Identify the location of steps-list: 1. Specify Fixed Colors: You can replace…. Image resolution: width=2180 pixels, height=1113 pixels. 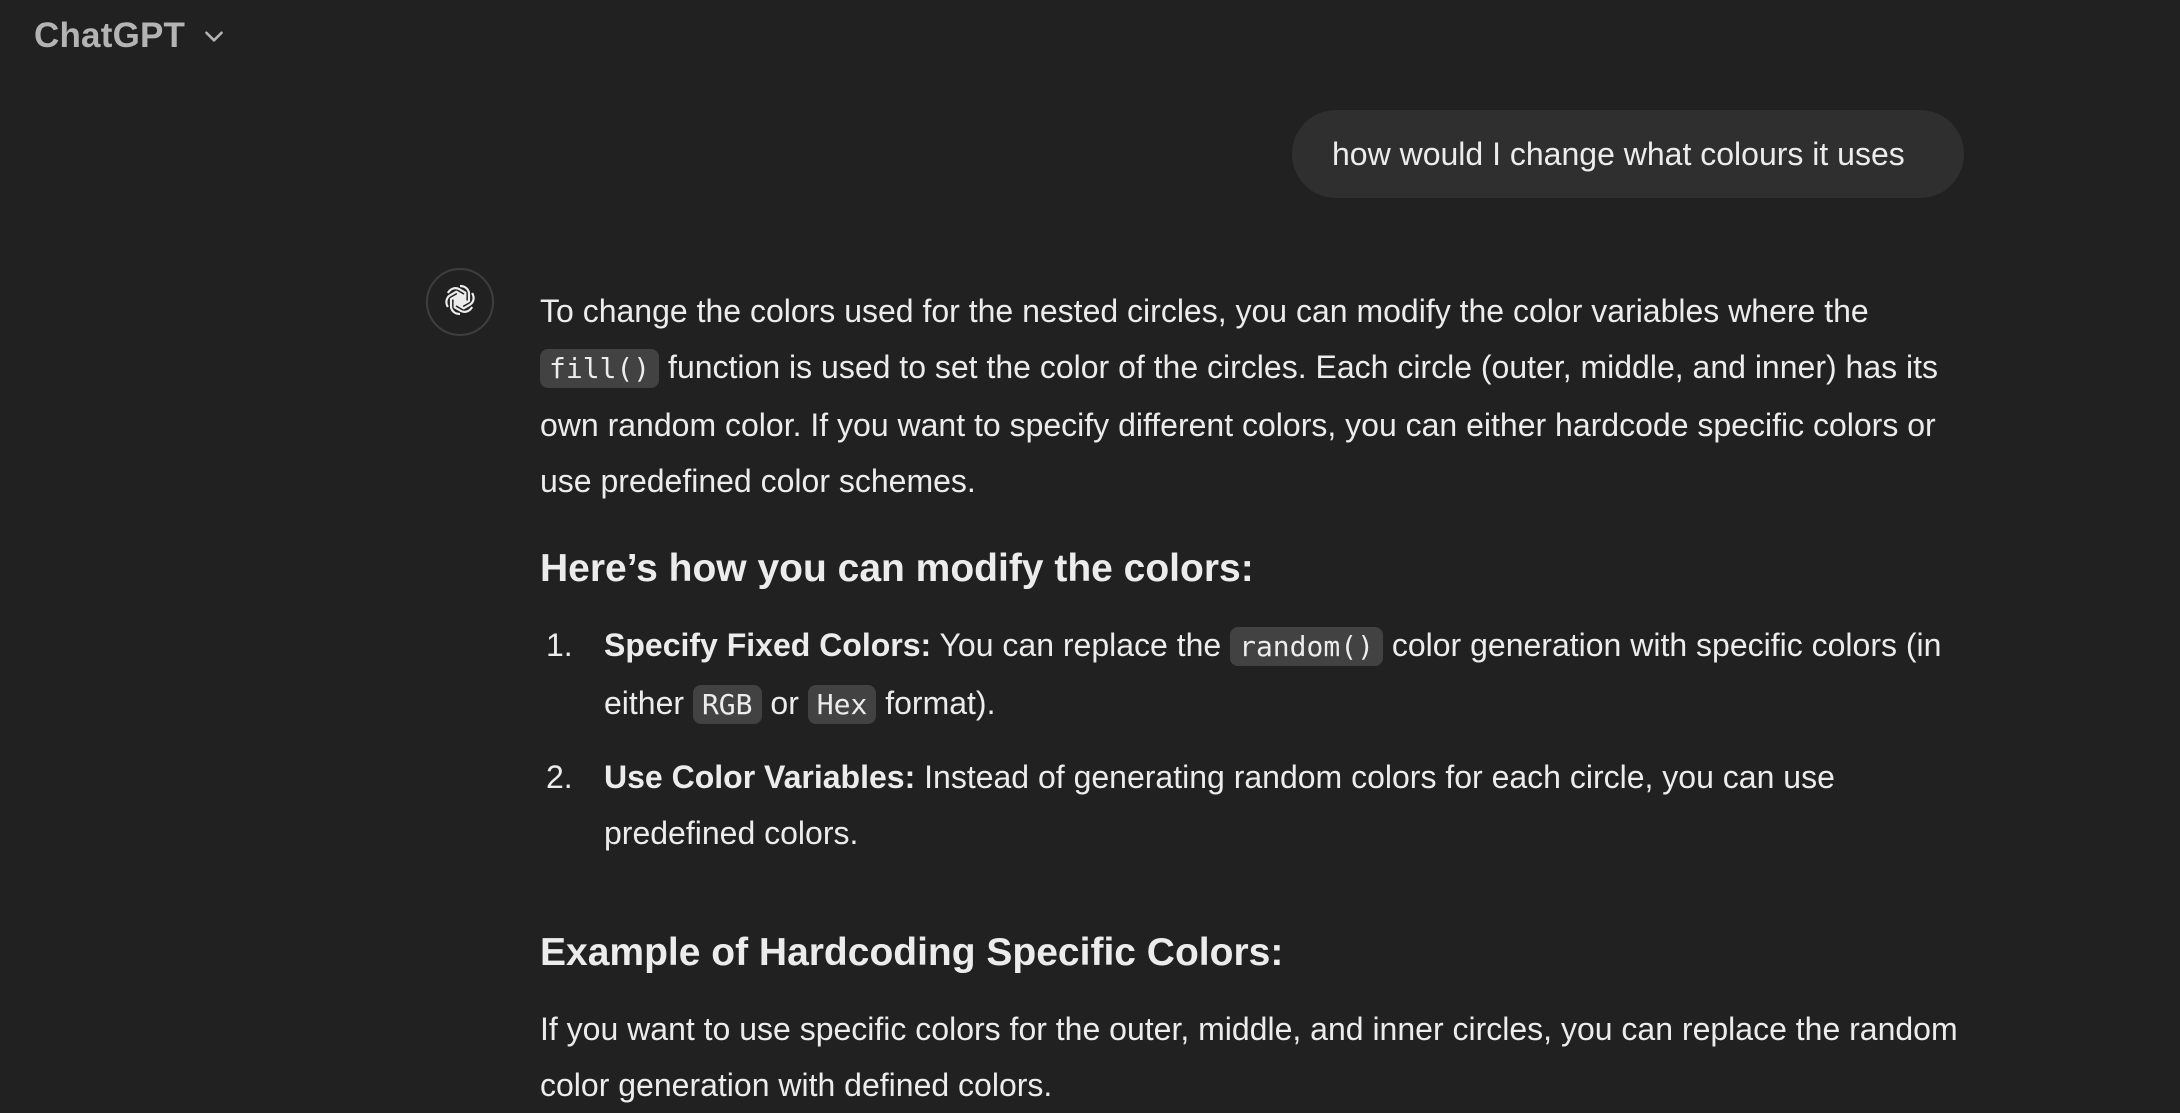
(1255, 739).